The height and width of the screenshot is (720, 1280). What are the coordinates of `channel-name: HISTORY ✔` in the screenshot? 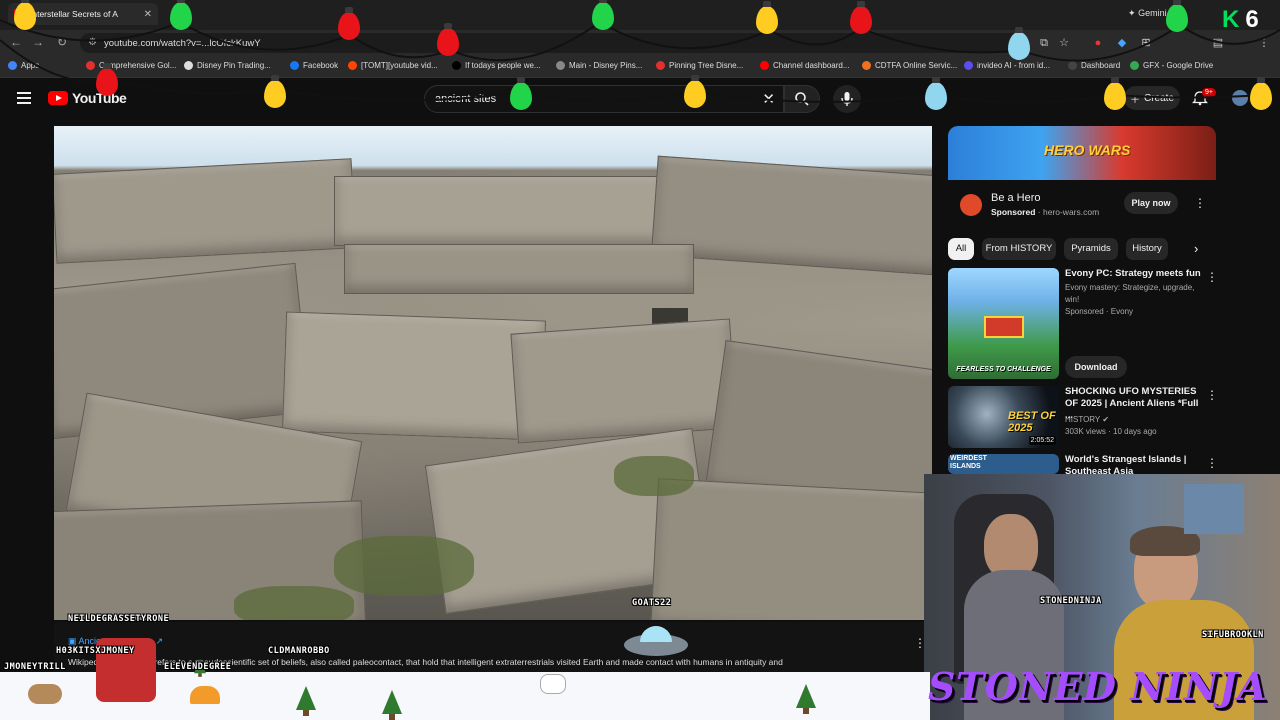 It's located at (1087, 420).